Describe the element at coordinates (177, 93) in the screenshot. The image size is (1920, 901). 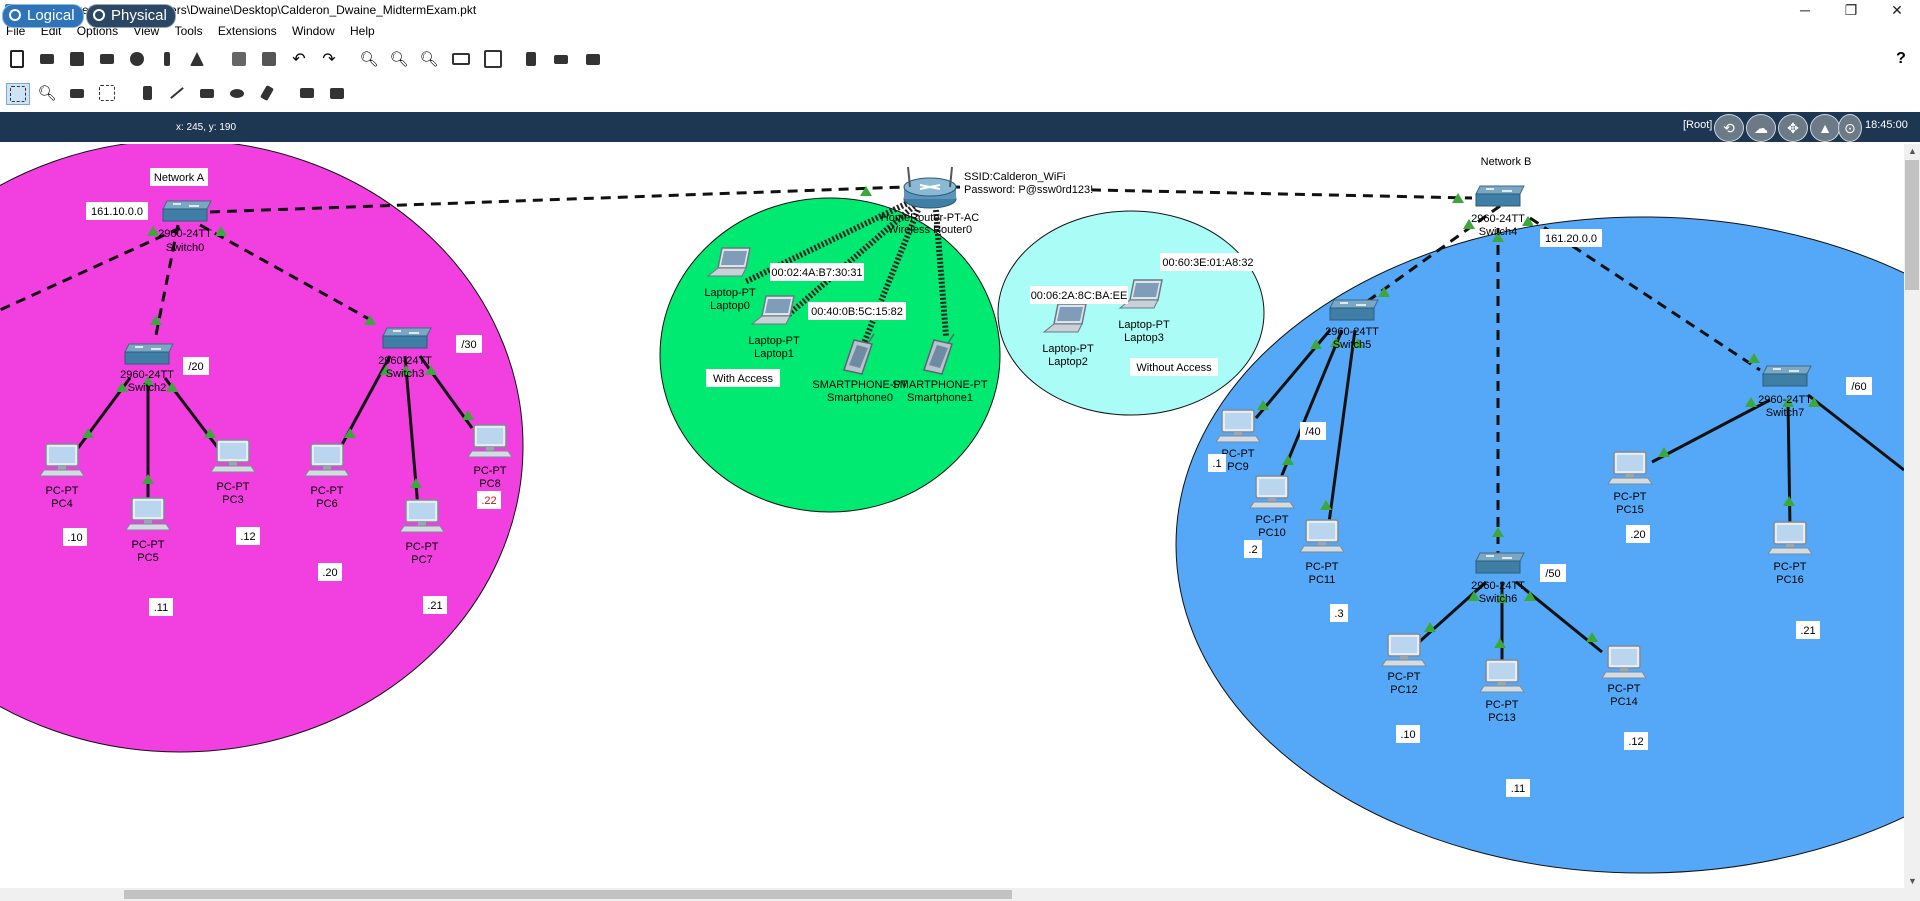
I see `line-icon` at that location.